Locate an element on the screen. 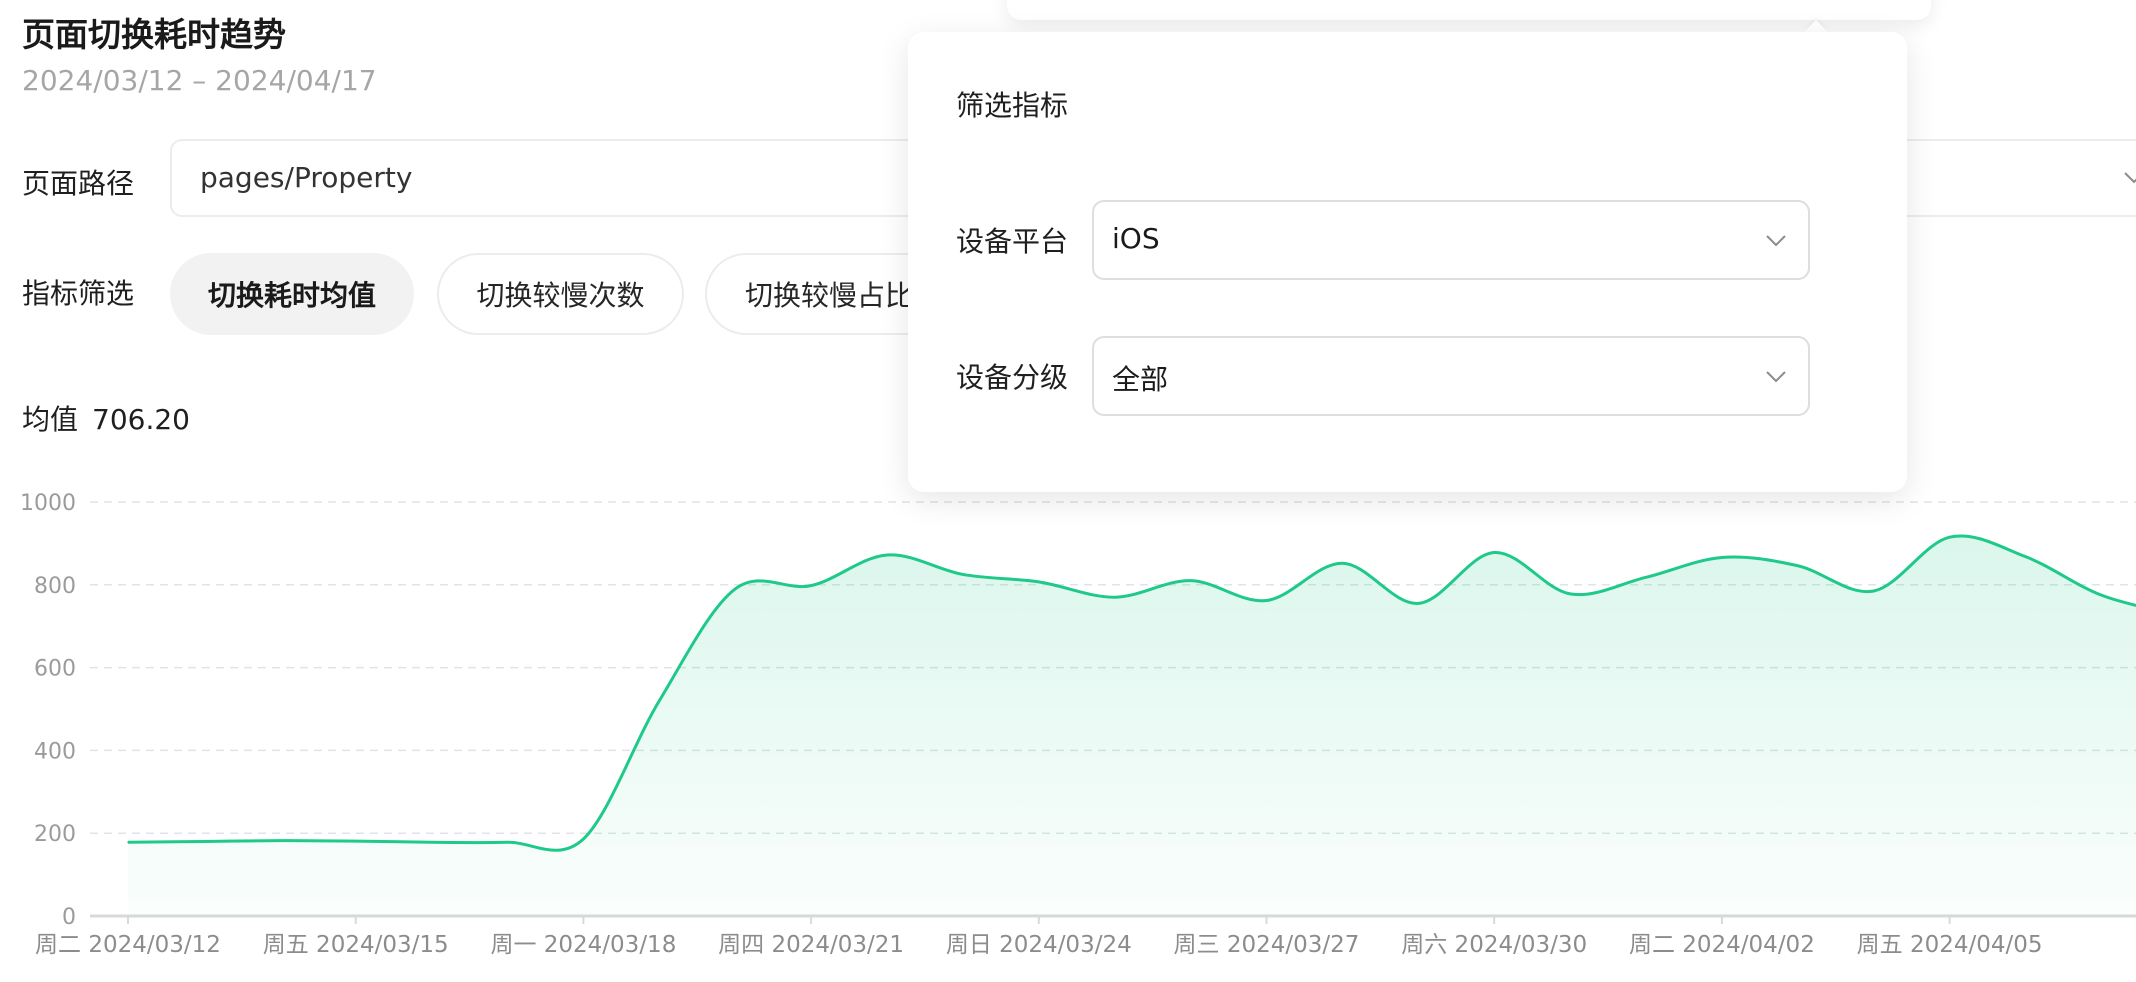 This screenshot has width=2136, height=982. y-tick-label: 600 is located at coordinates (55, 669).